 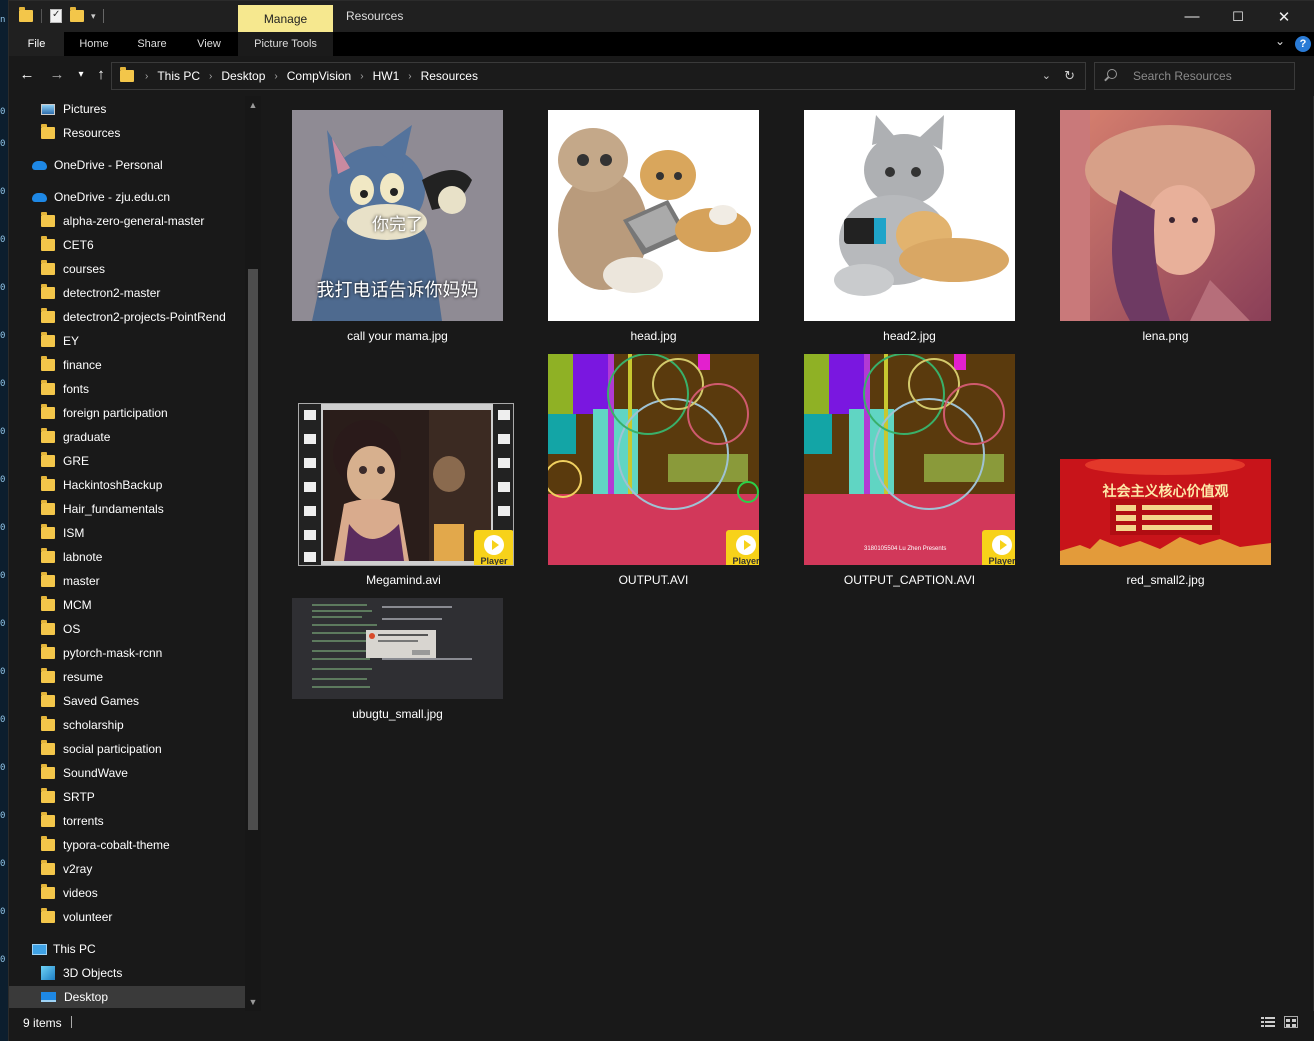 I want to click on sidebar-item: Desktop, so click(x=127, y=997).